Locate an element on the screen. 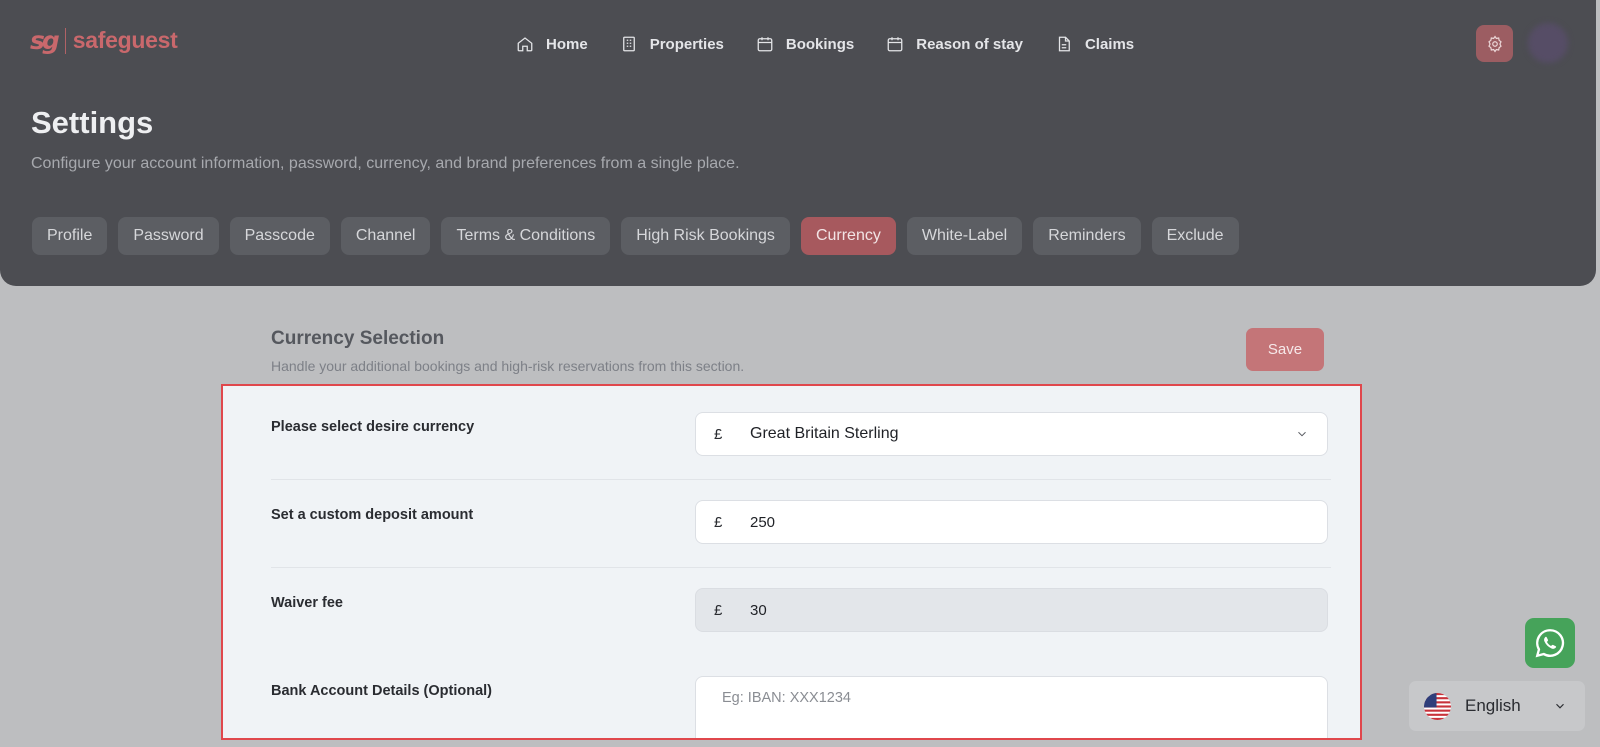 The image size is (1600, 747). nav-item-bookings: Bookings is located at coordinates (805, 44).